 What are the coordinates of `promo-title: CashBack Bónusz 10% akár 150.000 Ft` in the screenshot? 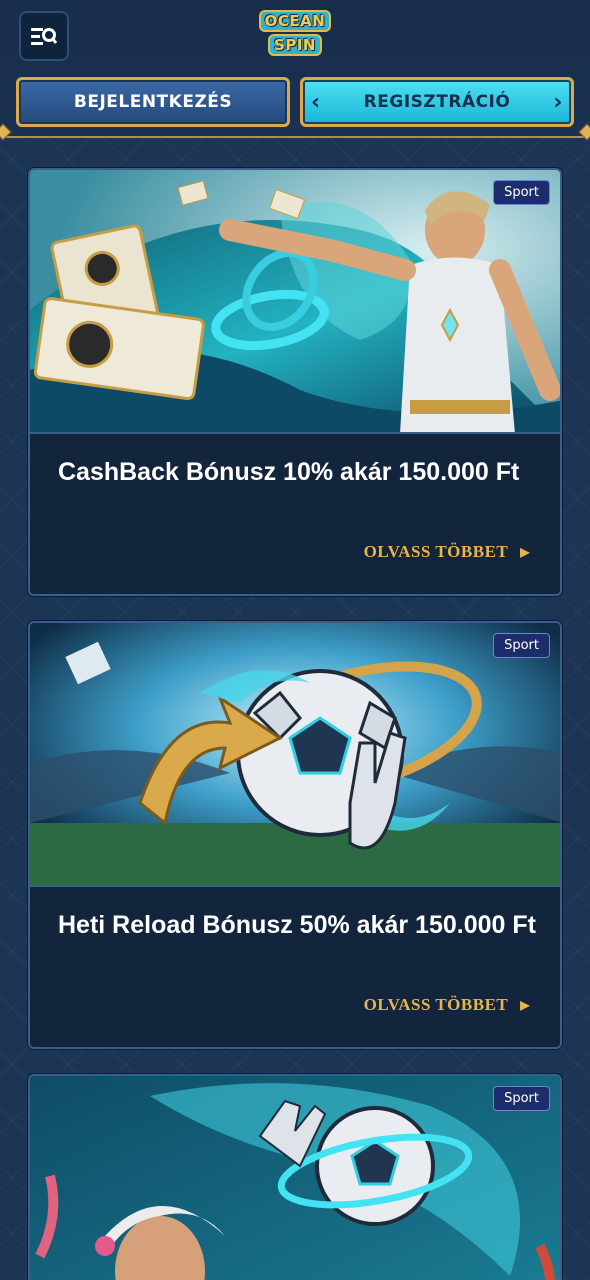 It's located at (289, 472).